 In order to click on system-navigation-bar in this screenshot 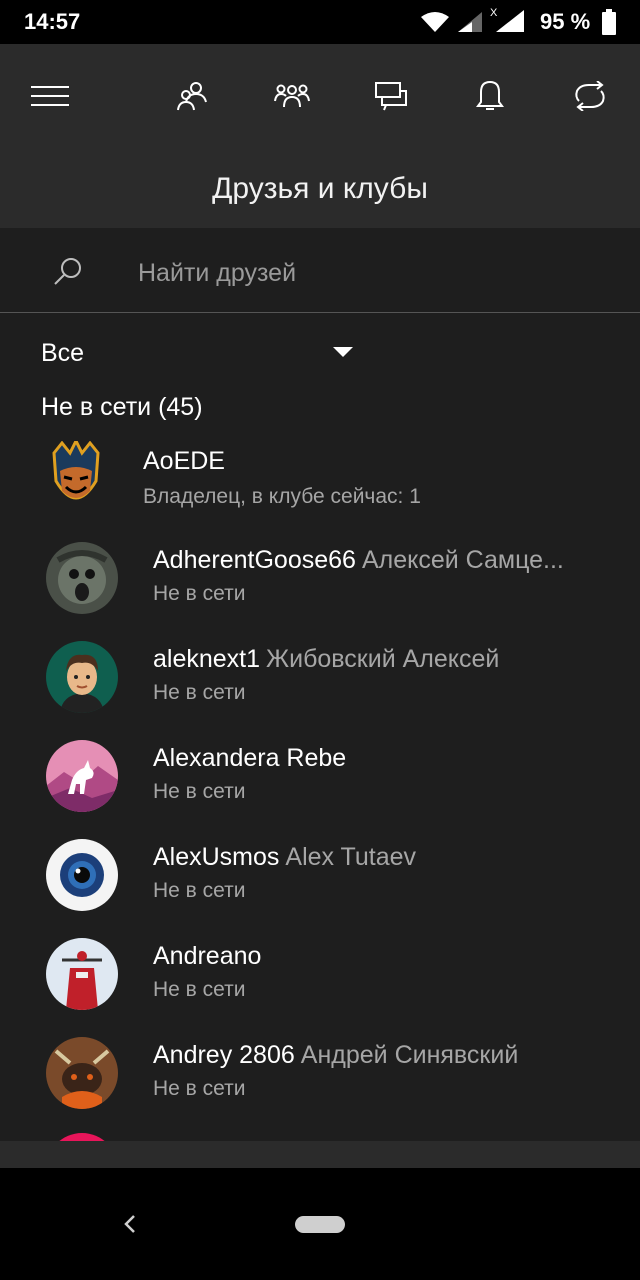, I will do `click(320, 1224)`.